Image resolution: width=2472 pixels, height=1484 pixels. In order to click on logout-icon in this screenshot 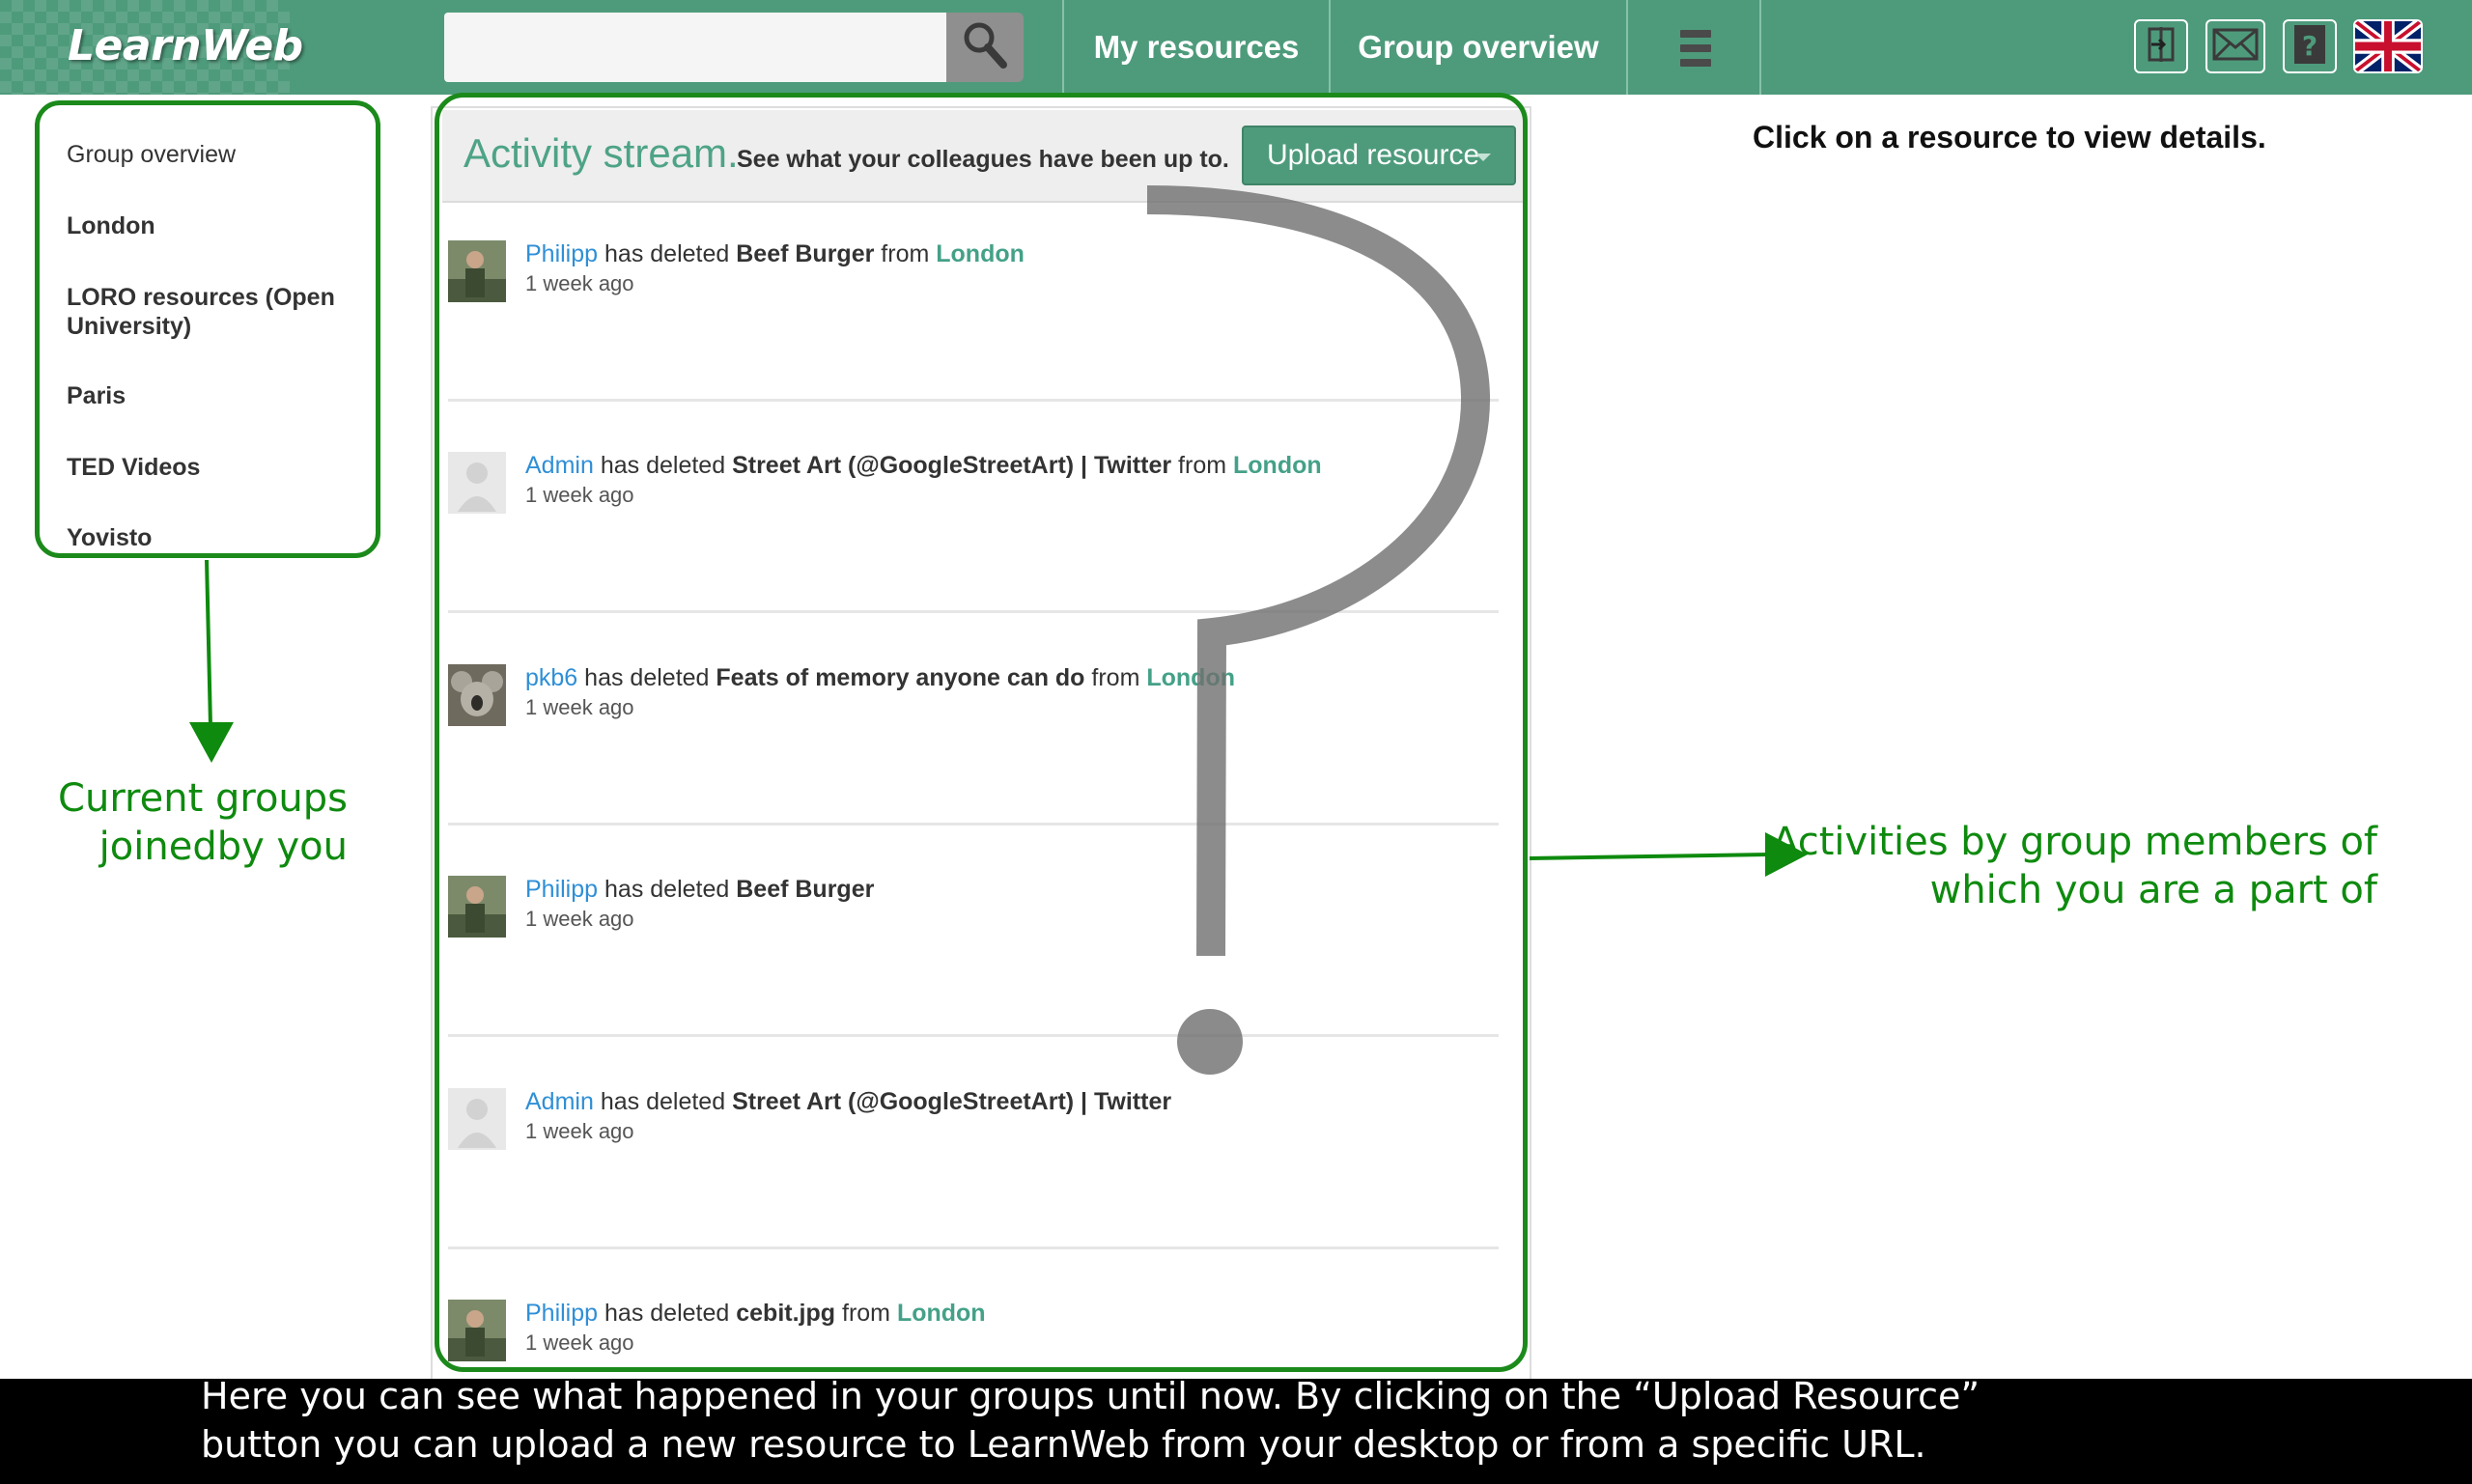, I will do `click(2161, 47)`.